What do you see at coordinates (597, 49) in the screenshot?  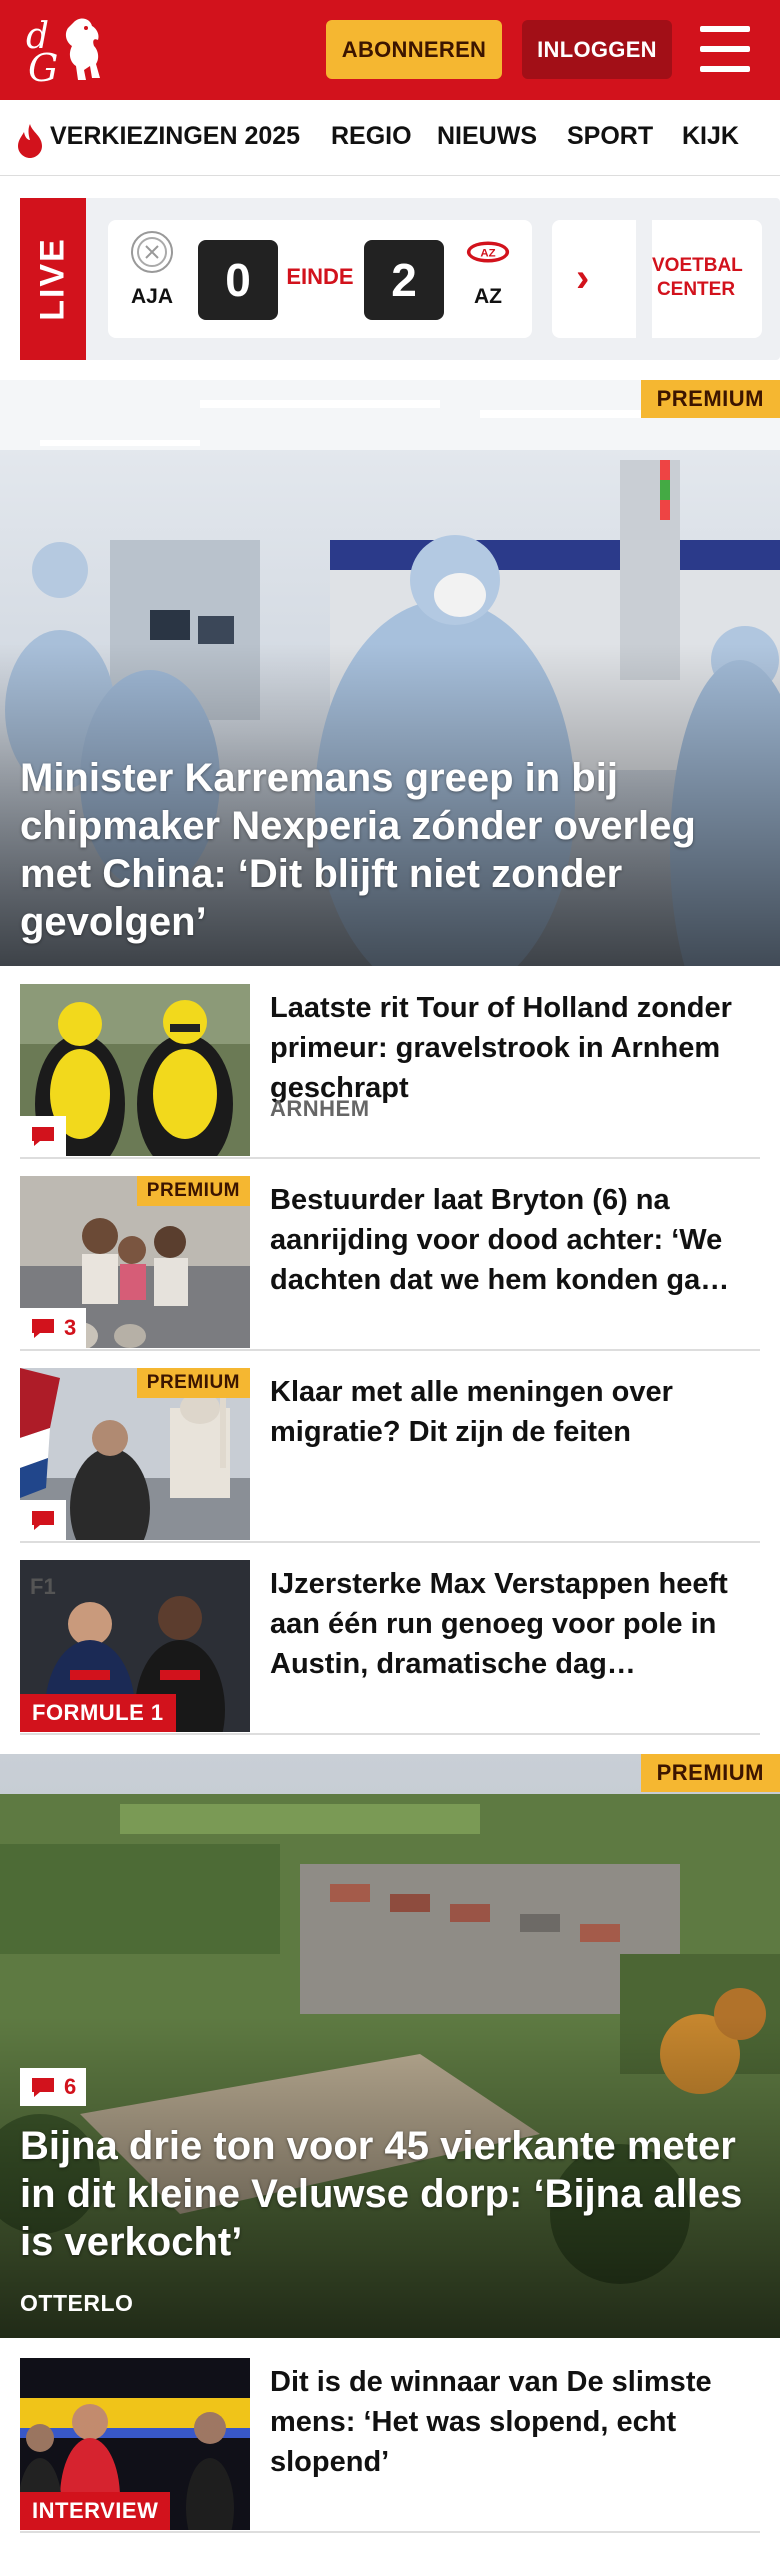 I see `login-button: INLOGGEN` at bounding box center [597, 49].